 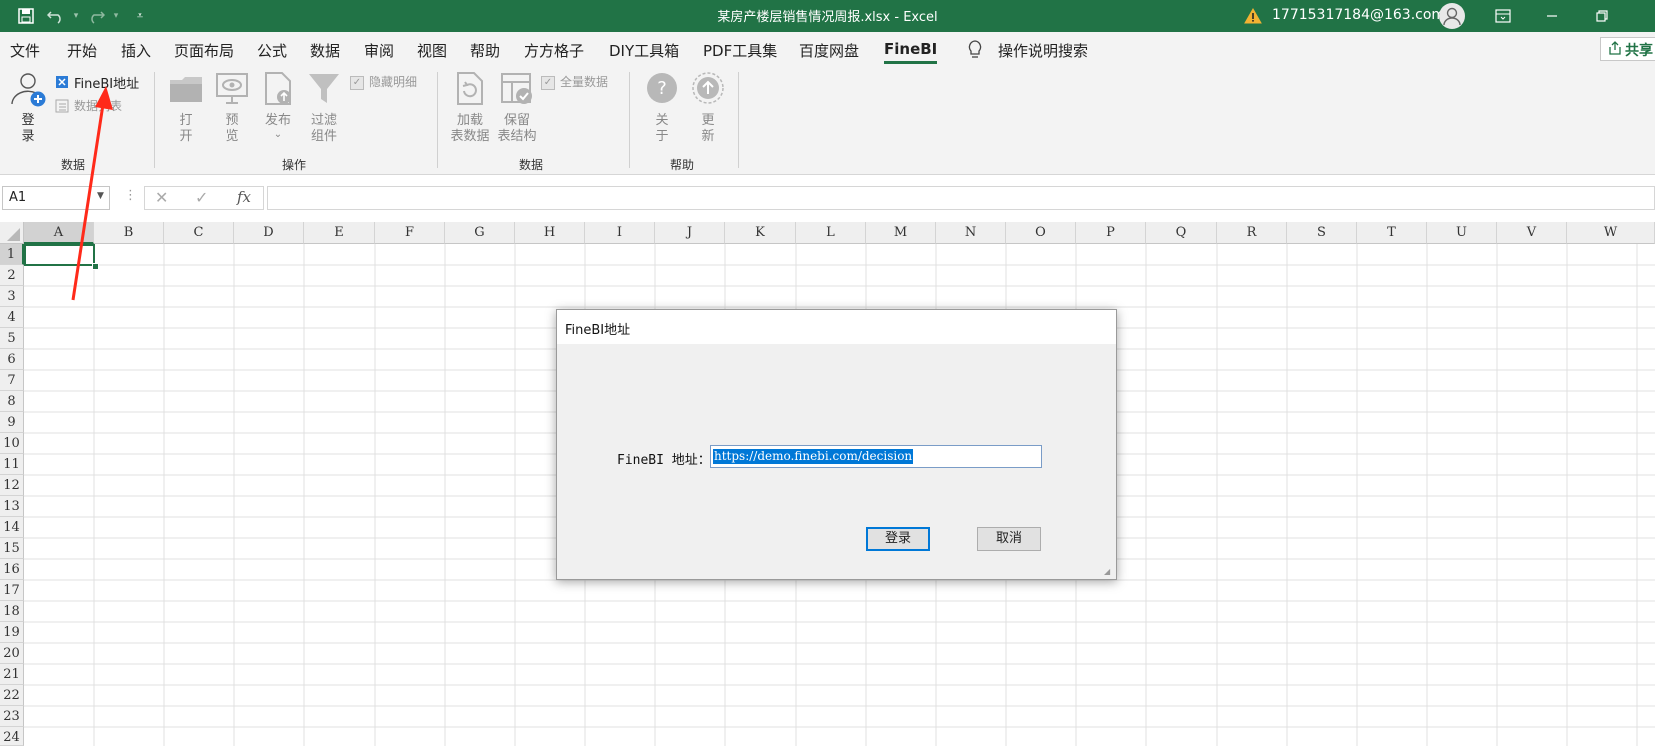 What do you see at coordinates (760, 233) in the screenshot?
I see `column-header: K` at bounding box center [760, 233].